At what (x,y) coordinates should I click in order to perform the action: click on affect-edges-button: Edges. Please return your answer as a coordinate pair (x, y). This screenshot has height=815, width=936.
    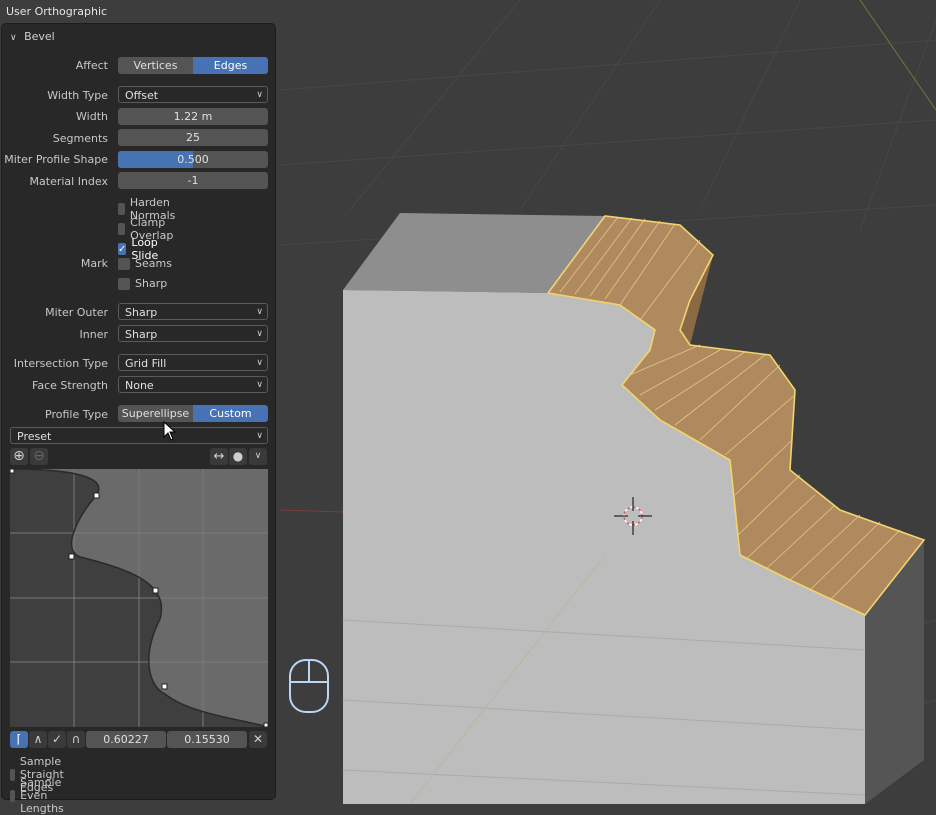
    Looking at the image, I should click on (230, 65).